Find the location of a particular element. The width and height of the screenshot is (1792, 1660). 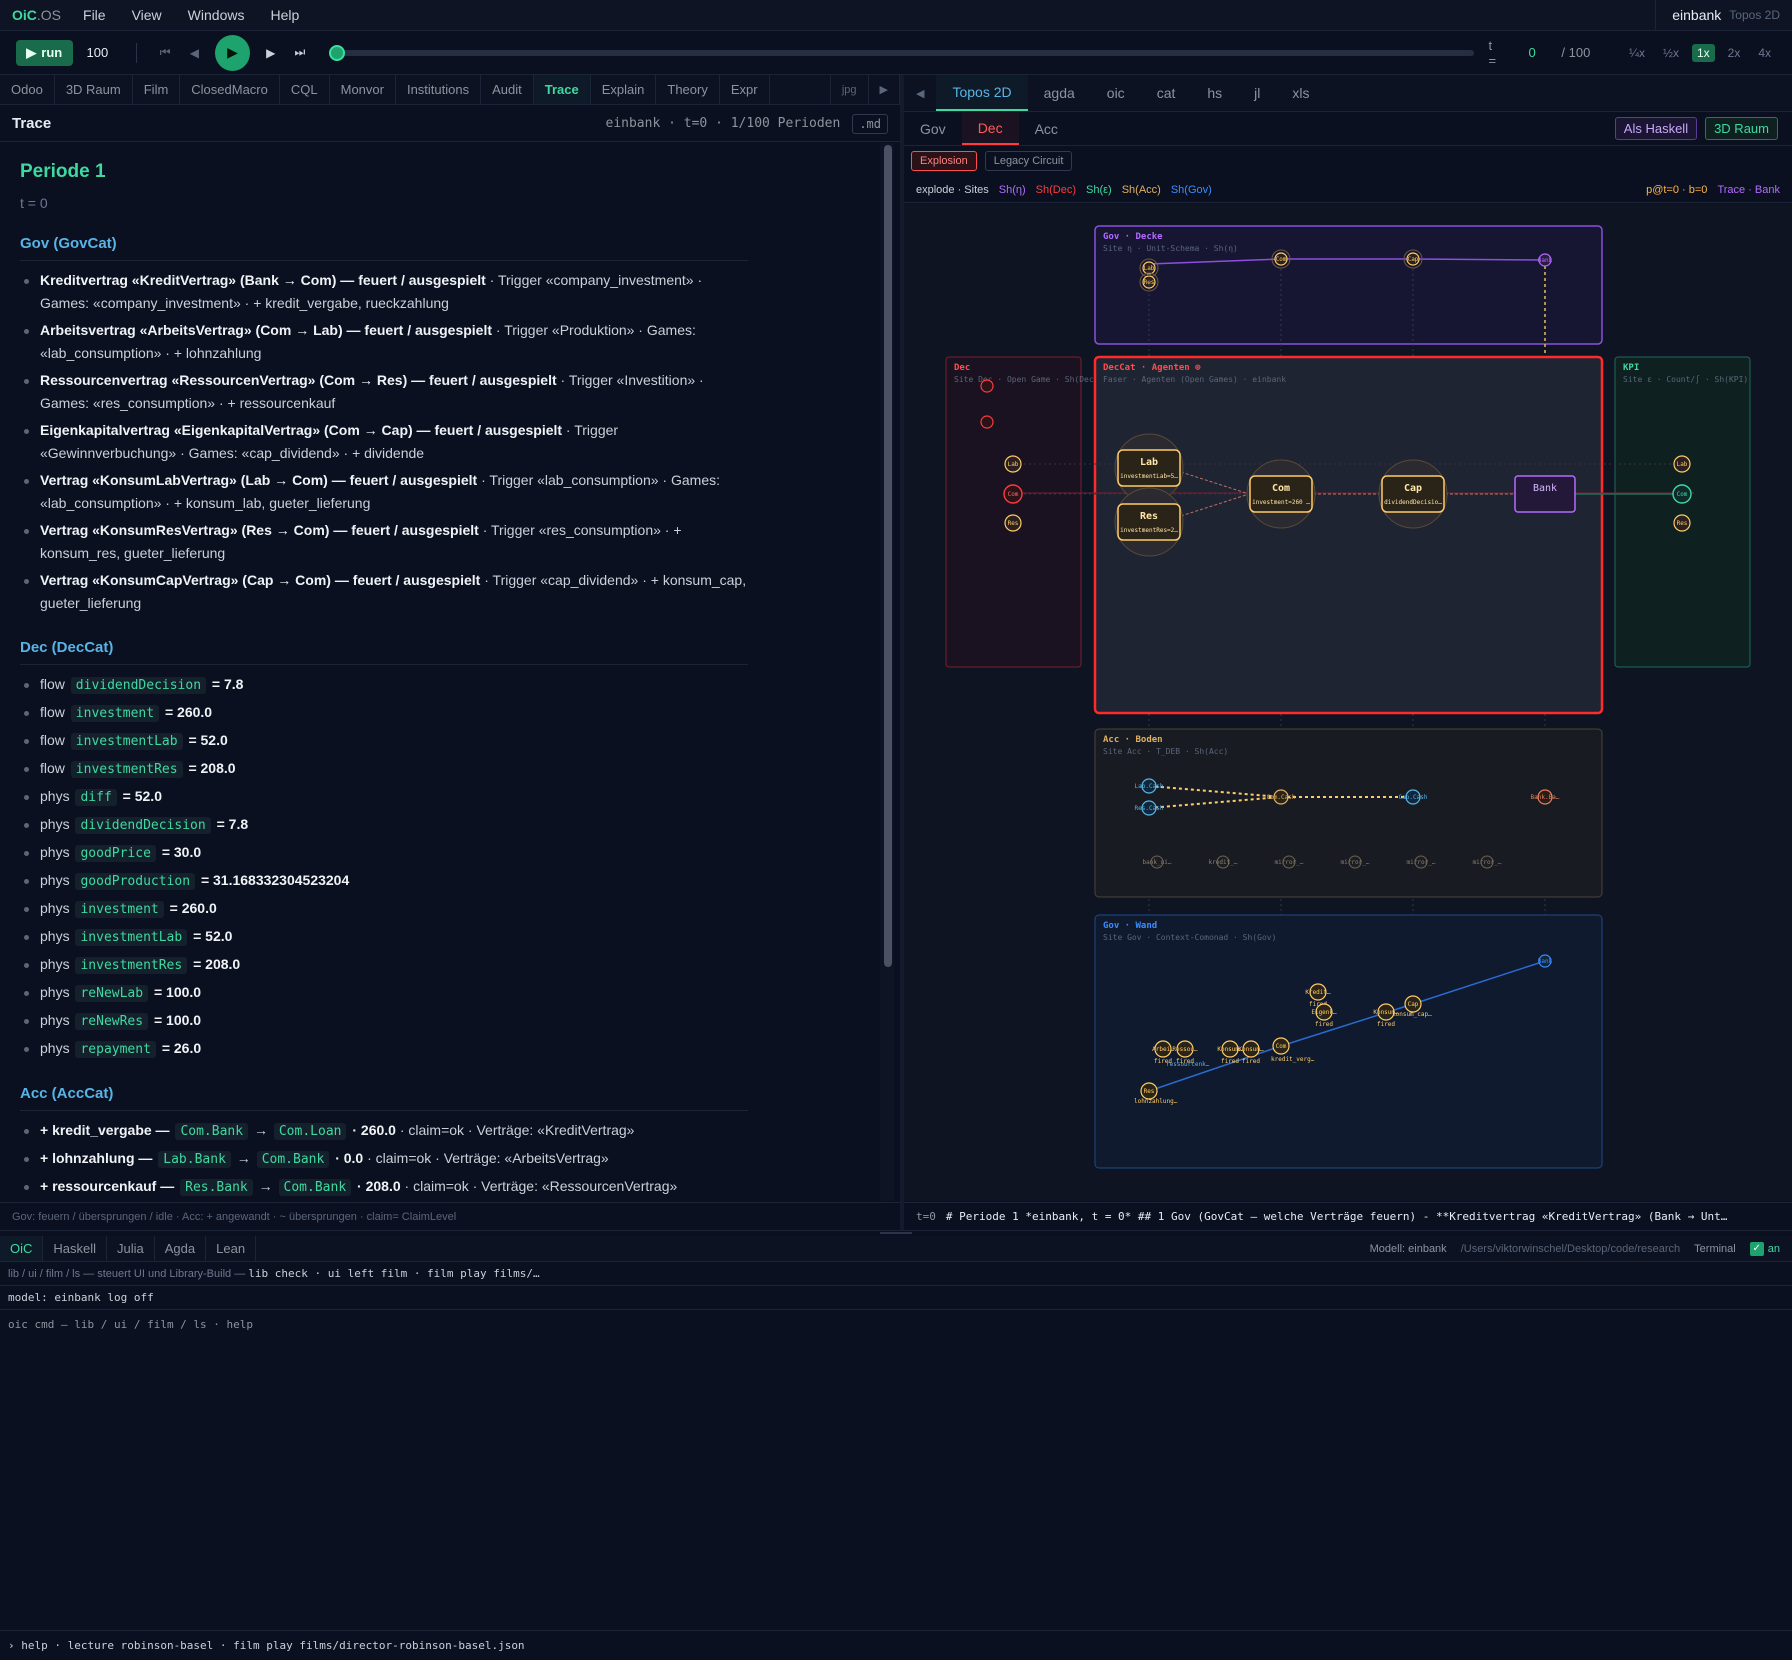

speed-2x: 2x is located at coordinates (1734, 53).